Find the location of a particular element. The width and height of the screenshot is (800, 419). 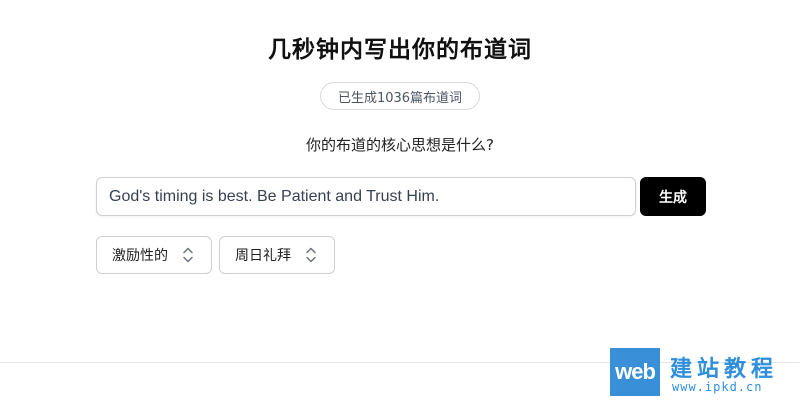

sermon-count-badge: 已生成1036篇布道词 is located at coordinates (400, 96).